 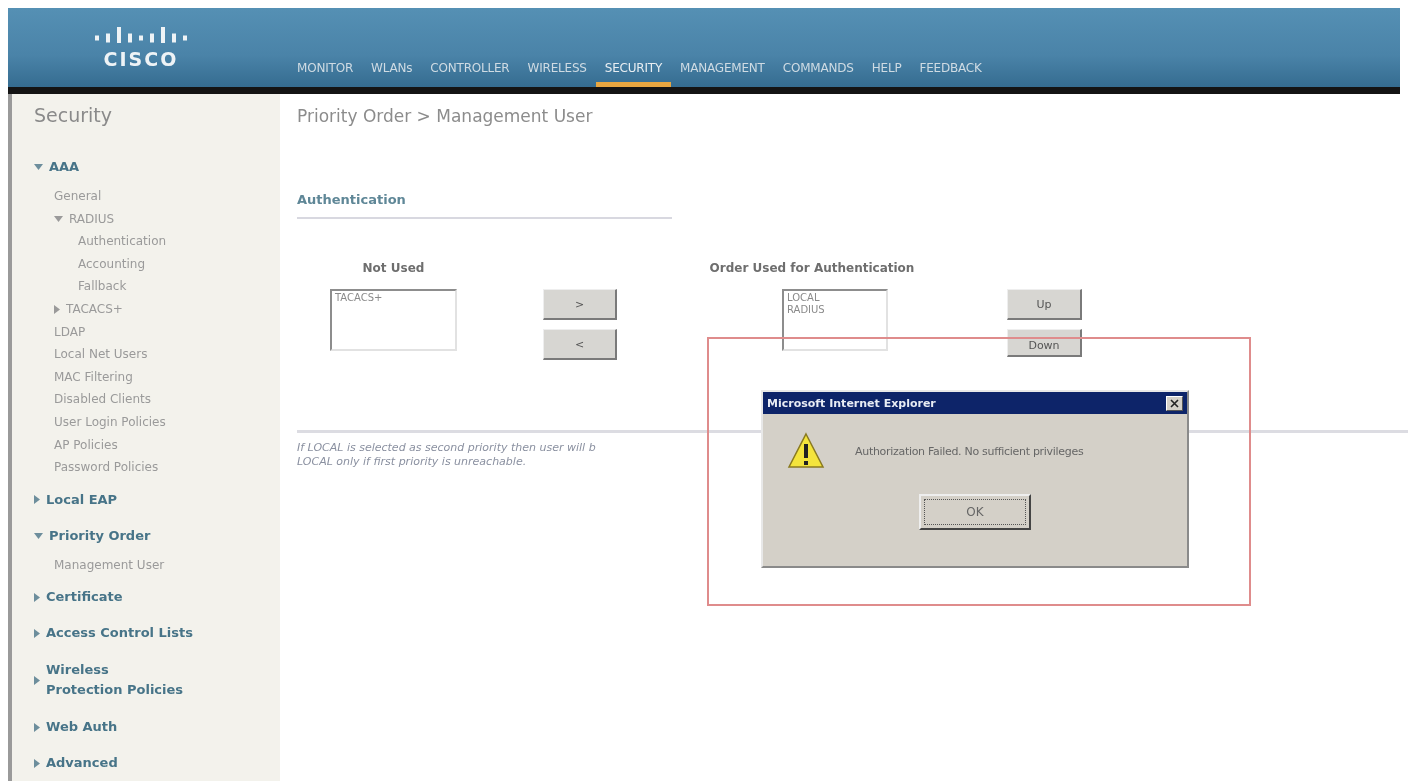 What do you see at coordinates (806, 451) in the screenshot?
I see `warning-icon` at bounding box center [806, 451].